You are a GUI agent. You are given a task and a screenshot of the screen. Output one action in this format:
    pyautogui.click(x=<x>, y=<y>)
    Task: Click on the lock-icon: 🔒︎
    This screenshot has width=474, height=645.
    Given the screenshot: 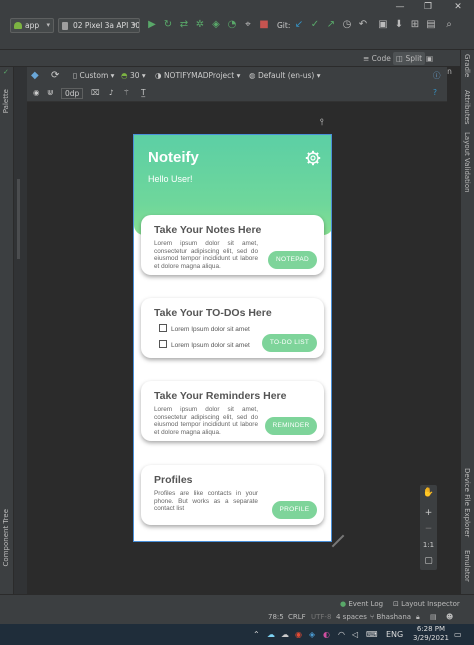 What is the action you would take?
    pyautogui.click(x=418, y=617)
    